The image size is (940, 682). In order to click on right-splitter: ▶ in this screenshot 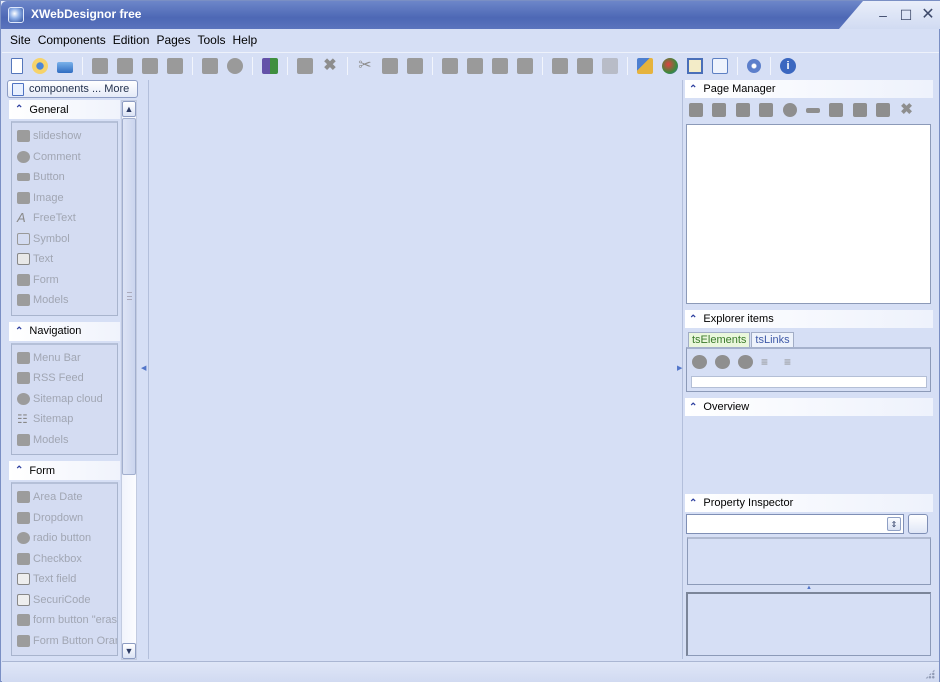, I will do `click(680, 369)`.